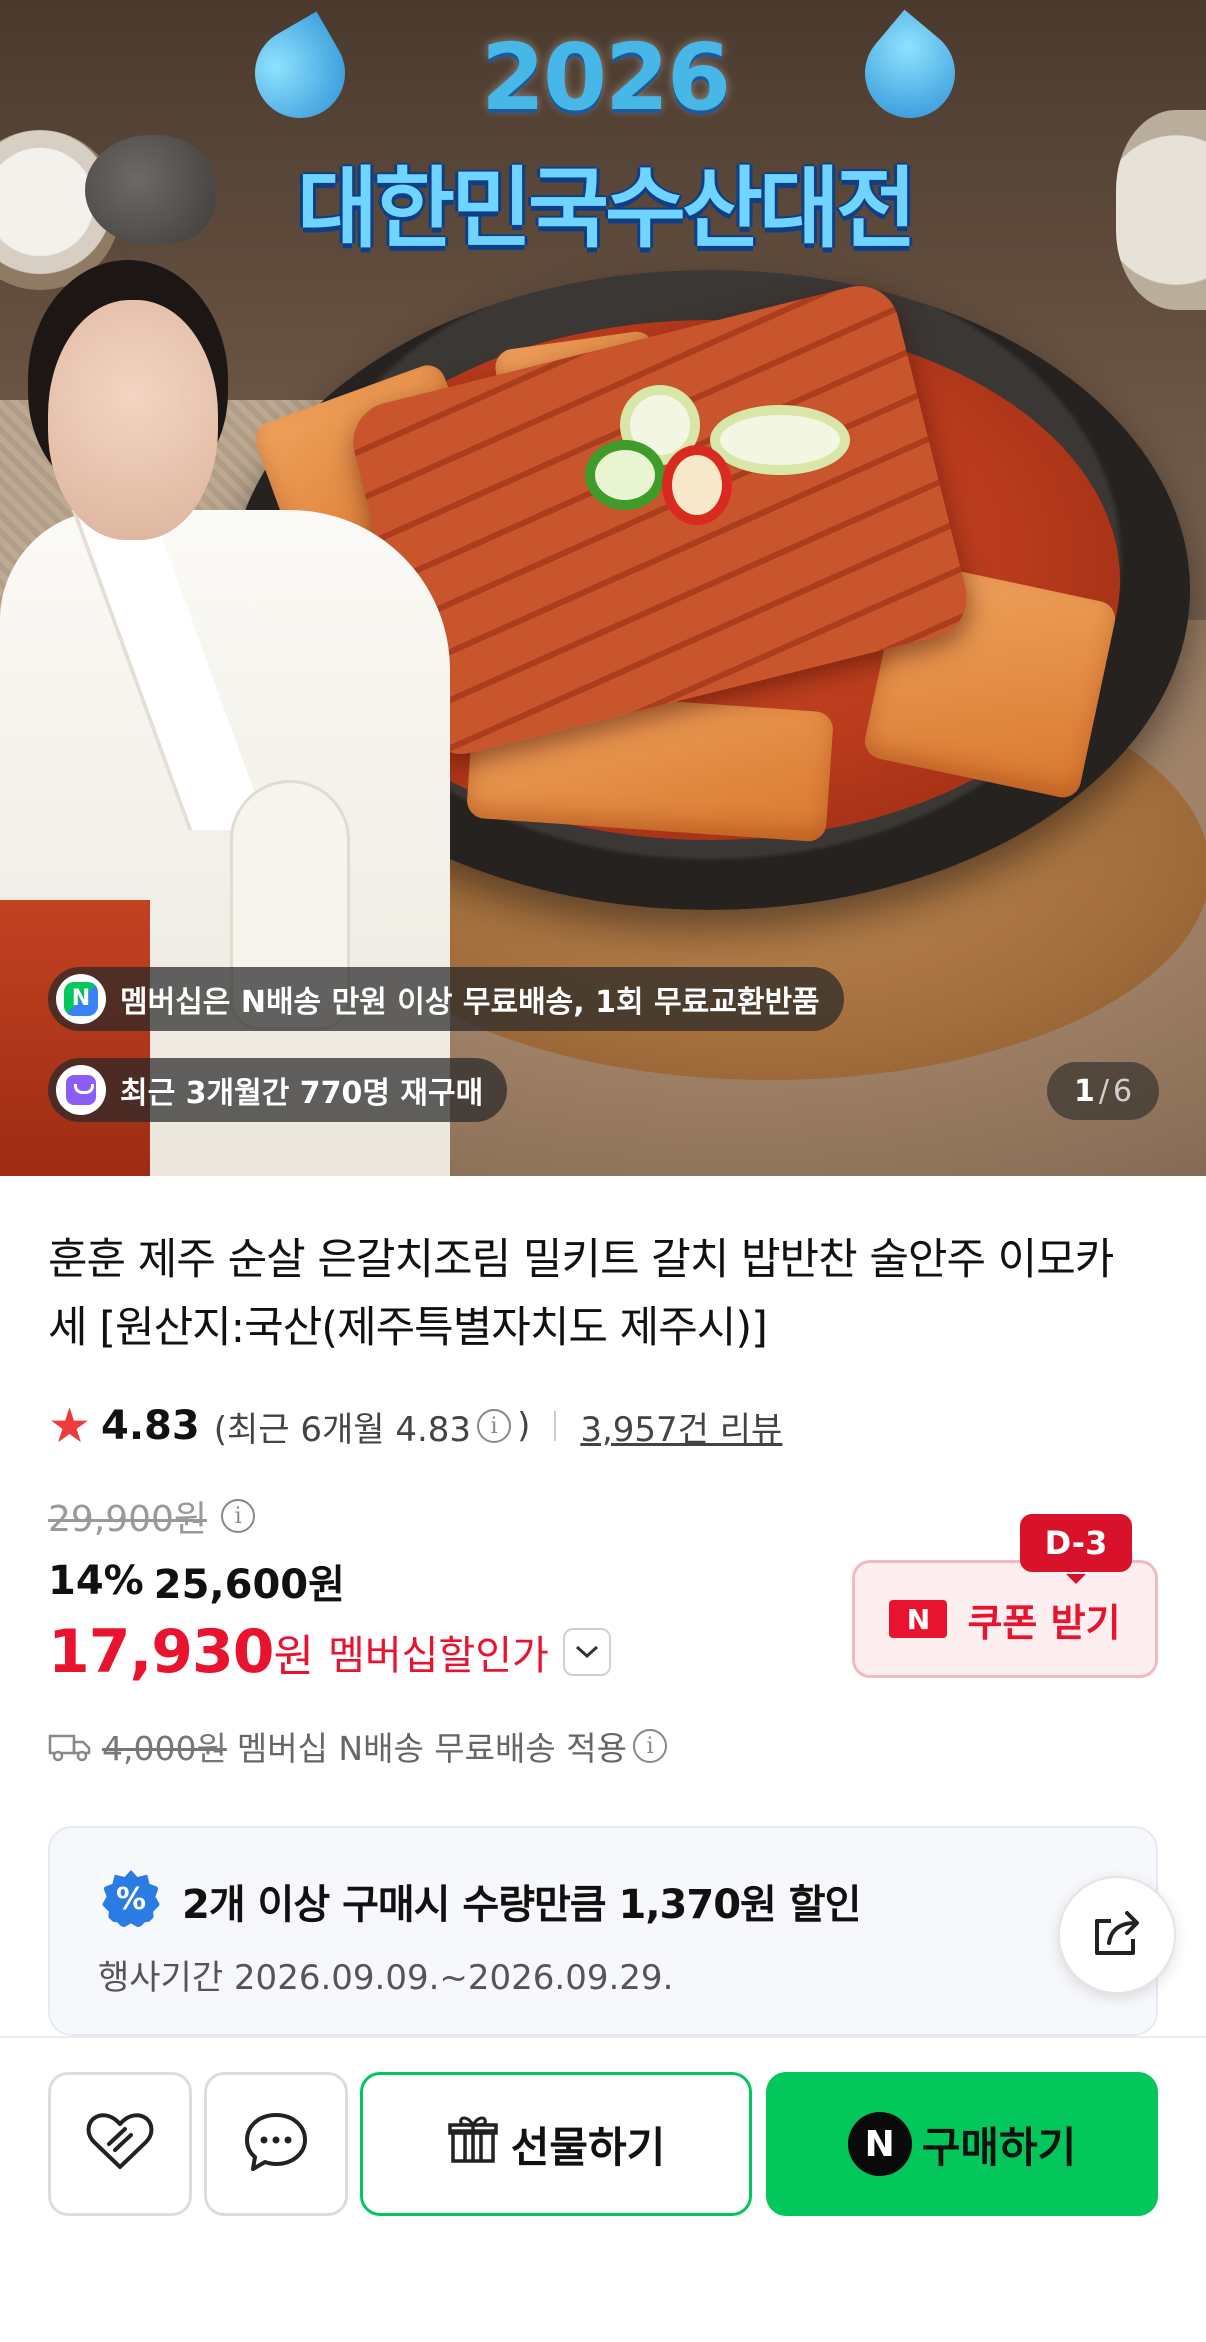 Image resolution: width=1206 pixels, height=2342 pixels. I want to click on discount-row: 14% 25,600원, so click(196, 1581).